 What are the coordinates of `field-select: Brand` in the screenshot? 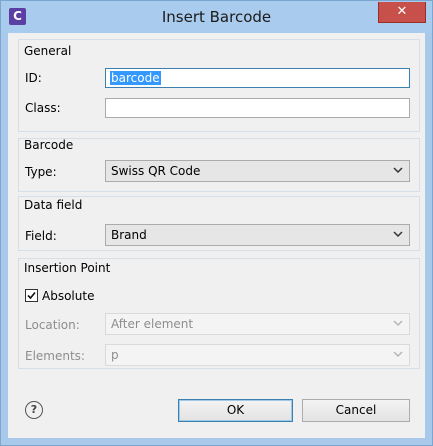 It's located at (257, 235).